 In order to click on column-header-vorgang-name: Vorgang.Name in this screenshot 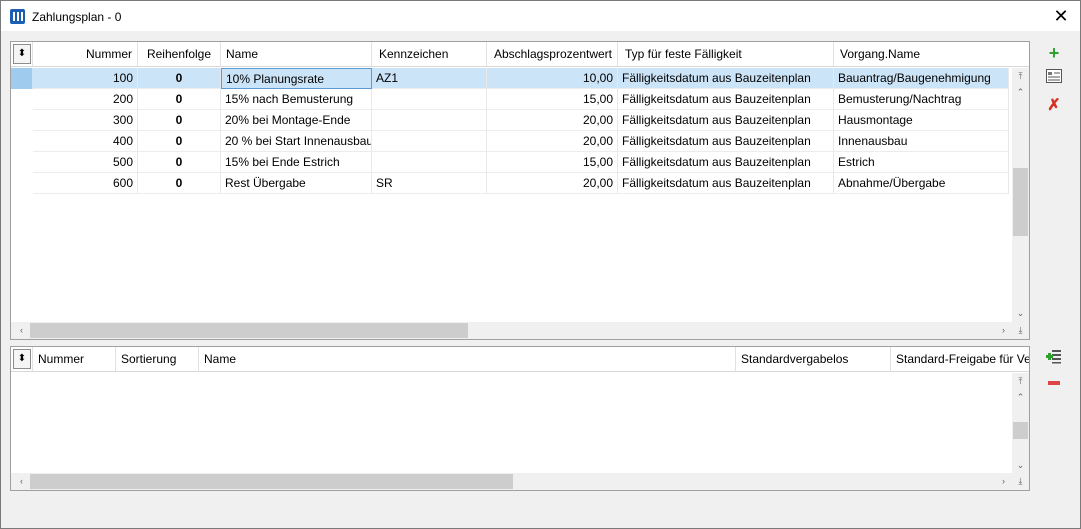, I will do `click(931, 54)`.